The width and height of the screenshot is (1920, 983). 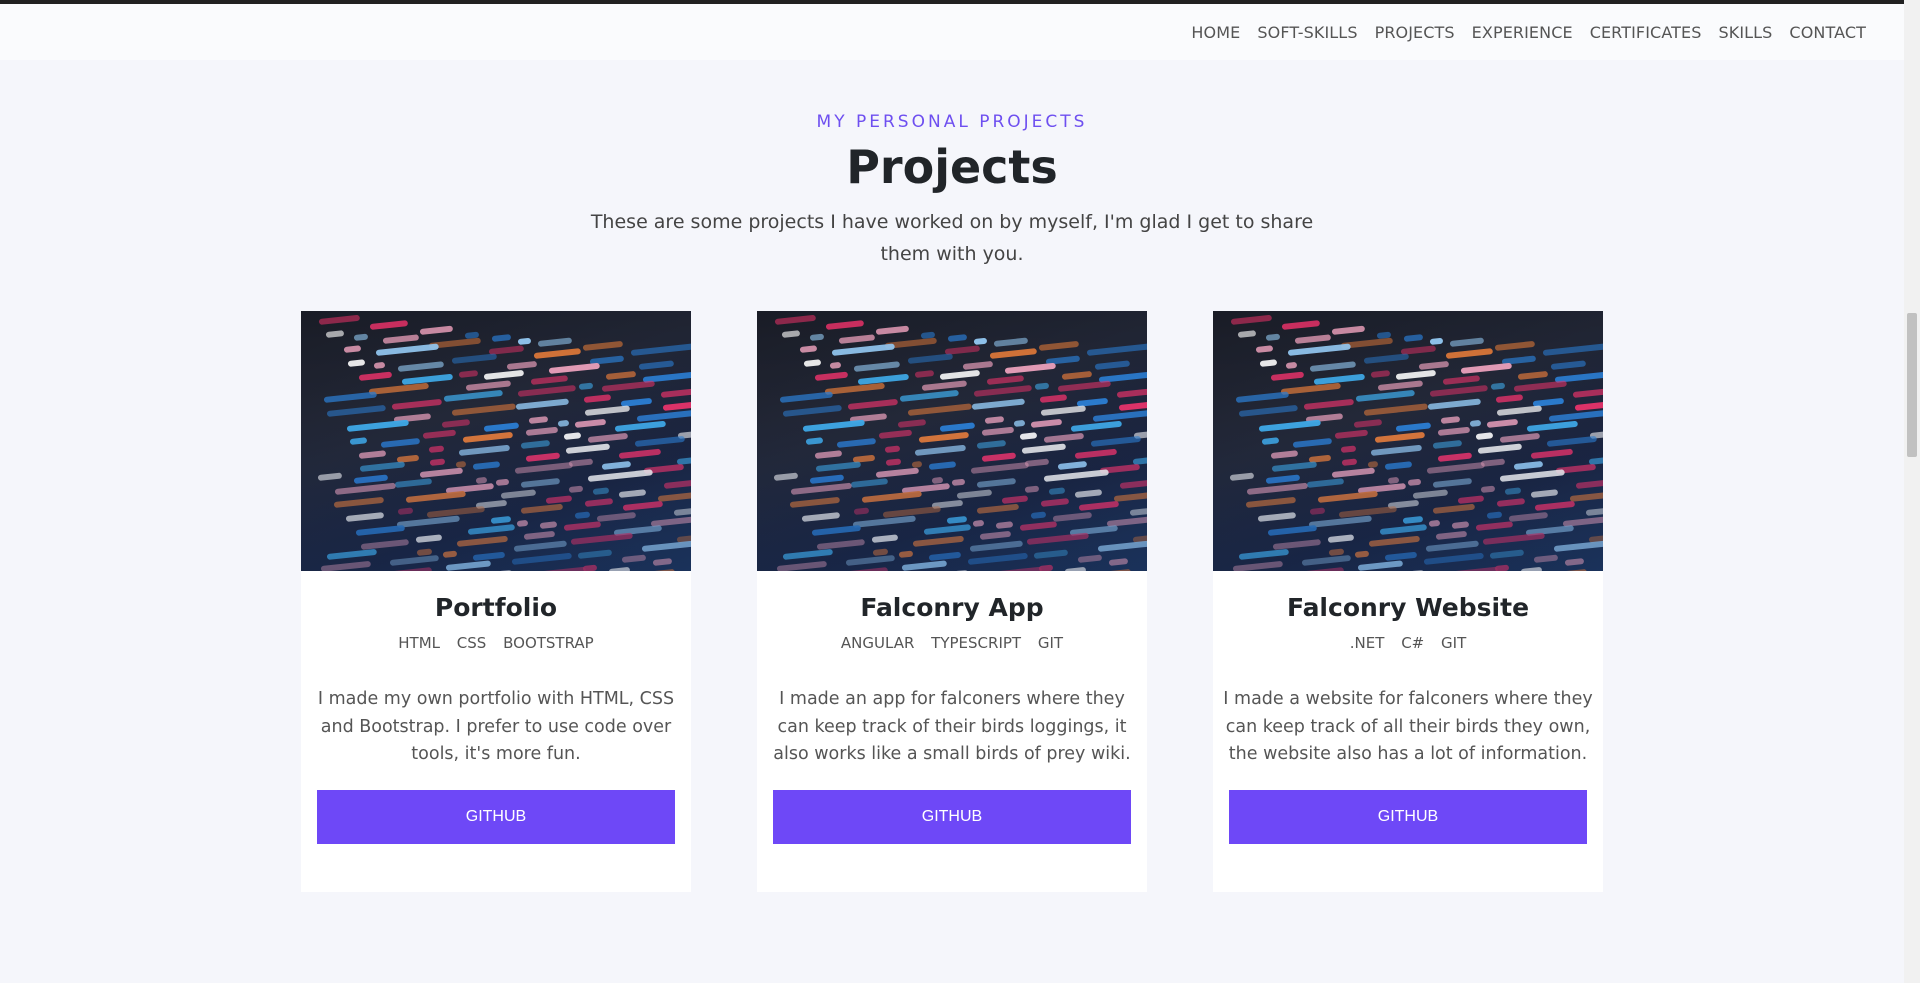 What do you see at coordinates (952, 167) in the screenshot?
I see `section-title: Projects` at bounding box center [952, 167].